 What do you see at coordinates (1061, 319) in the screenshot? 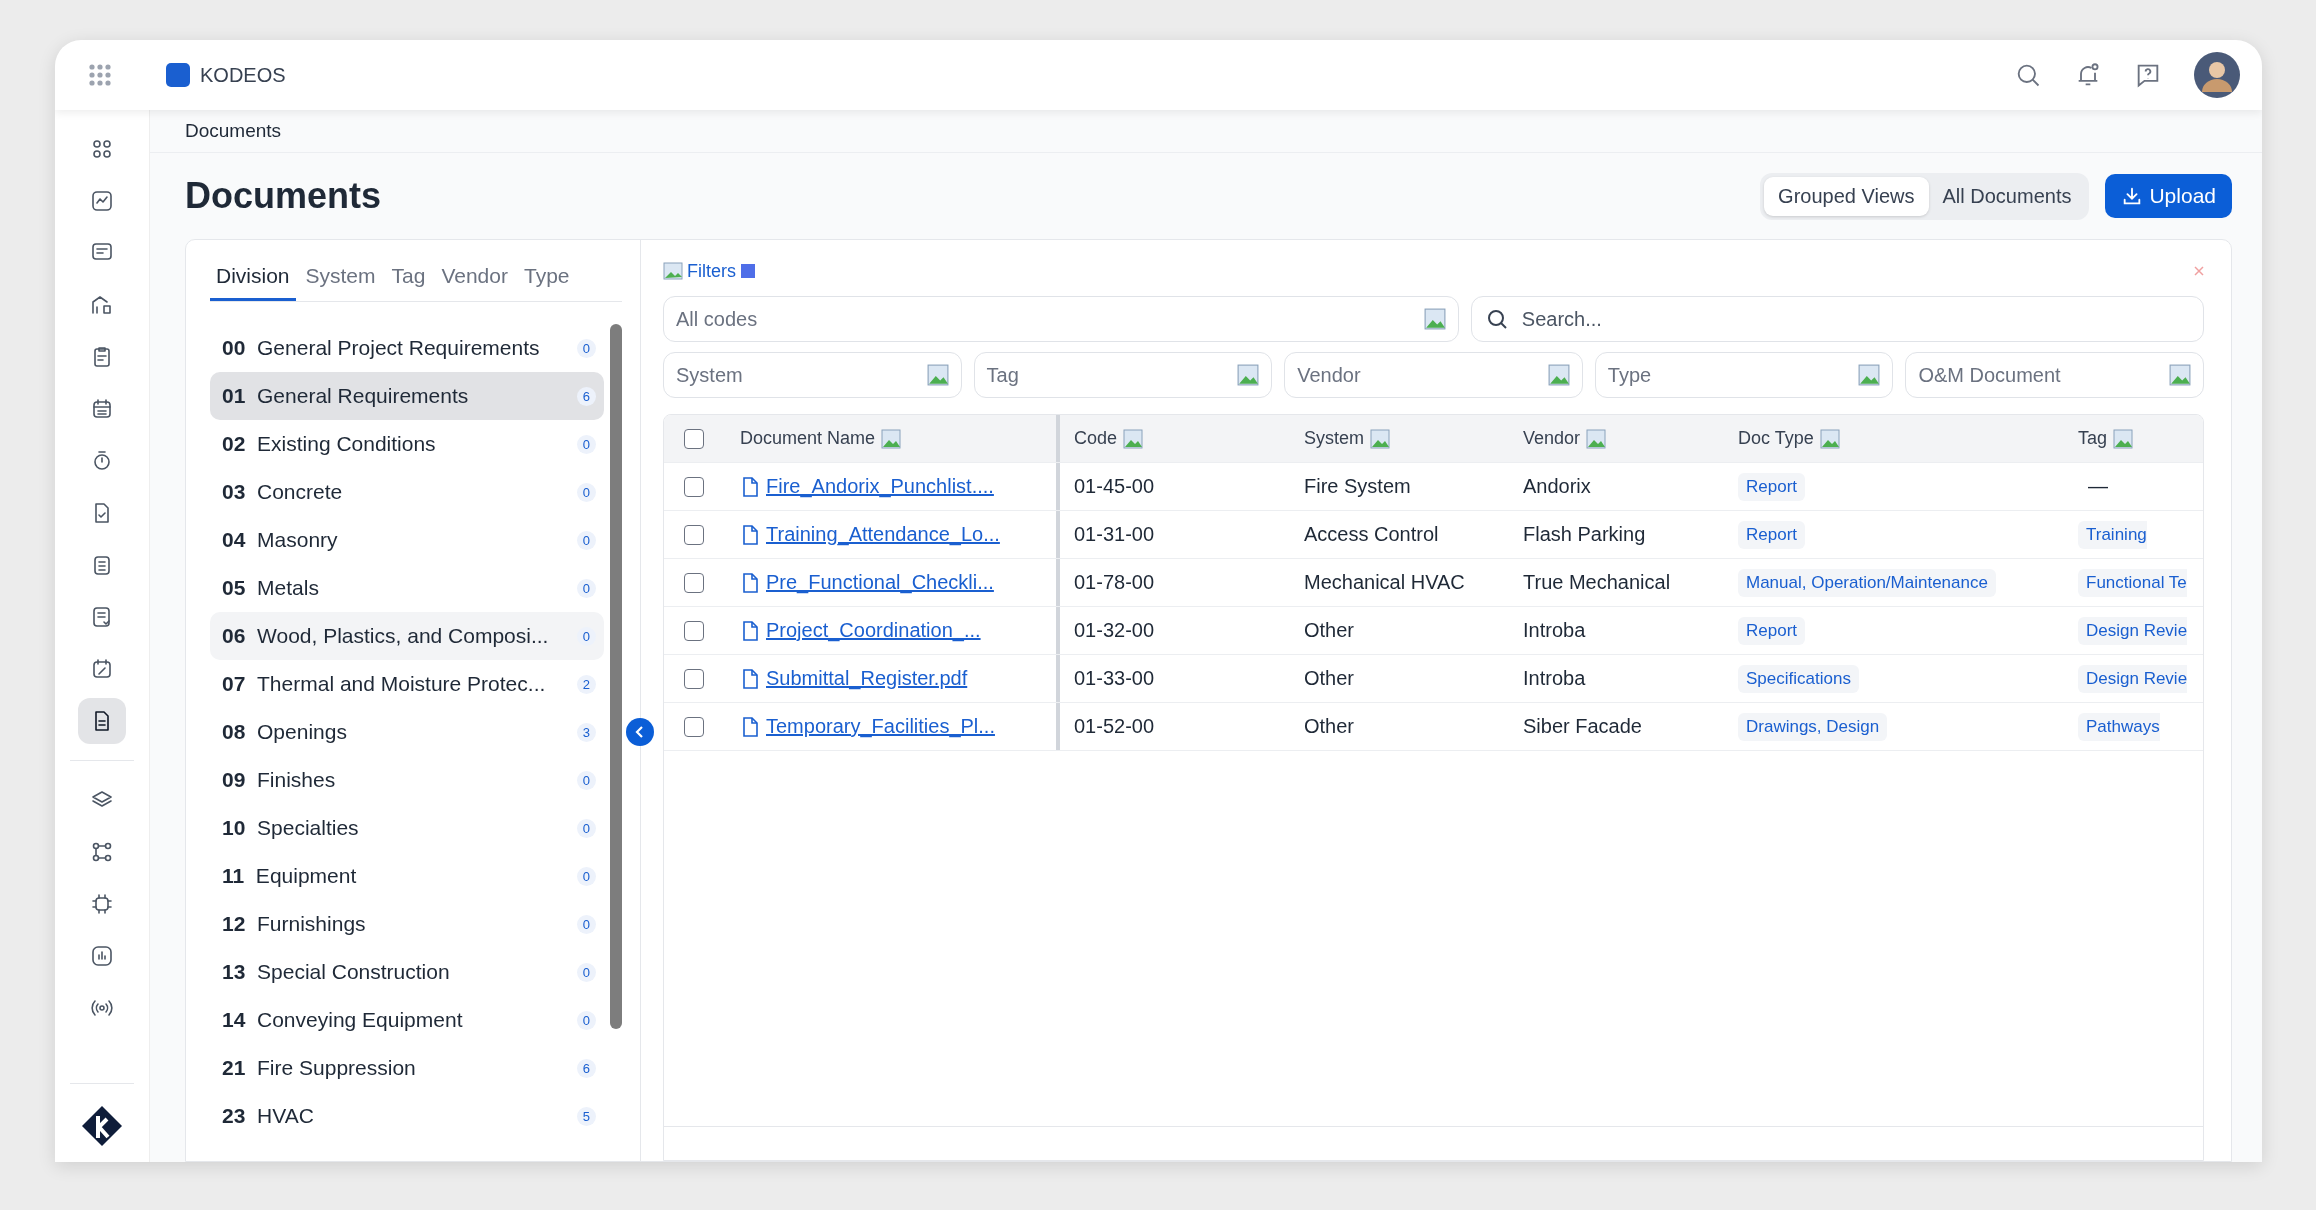
I see `codes-select: All codes` at bounding box center [1061, 319].